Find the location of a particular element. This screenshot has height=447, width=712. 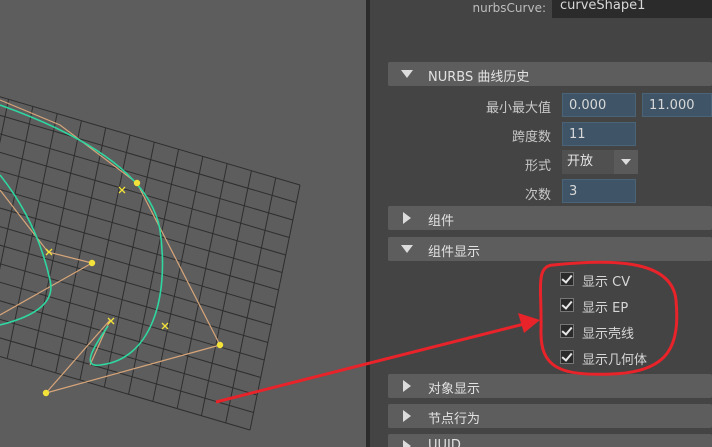

section-title: NURBS 曲线历史 is located at coordinates (479, 77).